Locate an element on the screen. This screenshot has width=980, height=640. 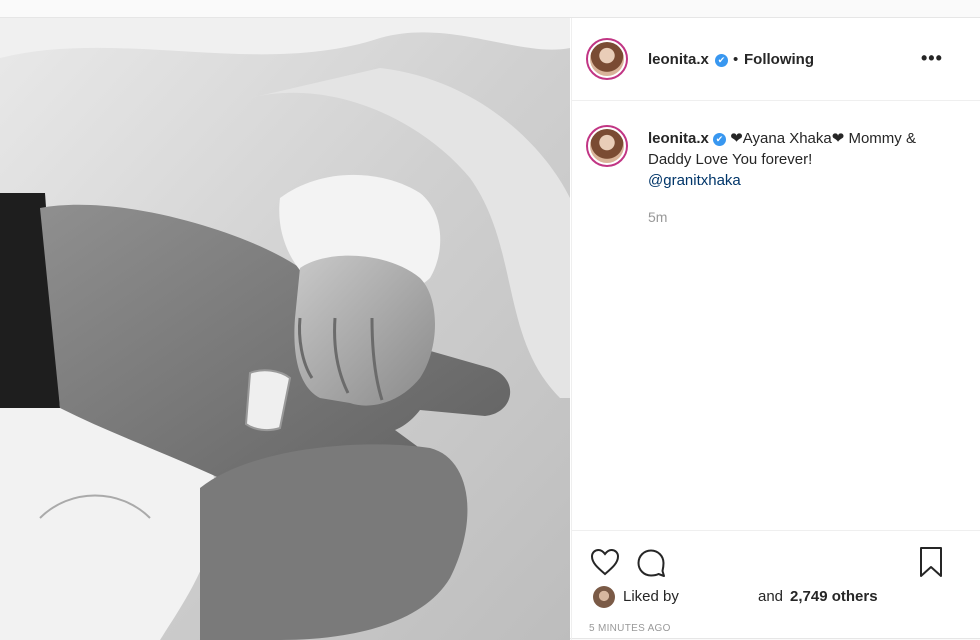
more-options-icon: ••• is located at coordinates (932, 58).